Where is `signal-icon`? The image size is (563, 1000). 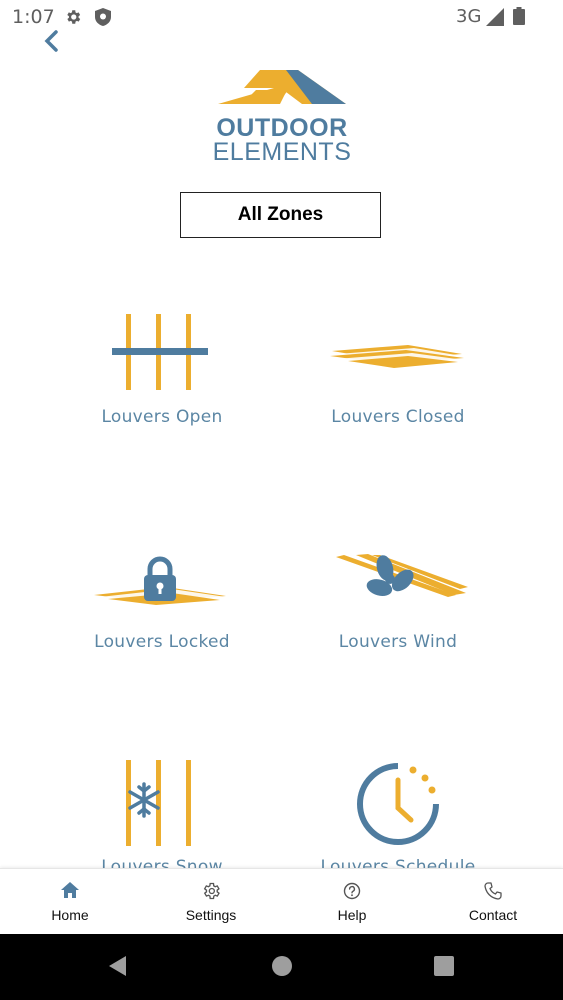
signal-icon is located at coordinates (495, 17).